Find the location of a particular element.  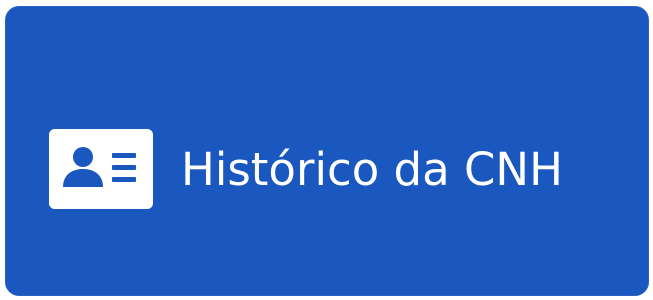

id-card-icon is located at coordinates (101, 169).